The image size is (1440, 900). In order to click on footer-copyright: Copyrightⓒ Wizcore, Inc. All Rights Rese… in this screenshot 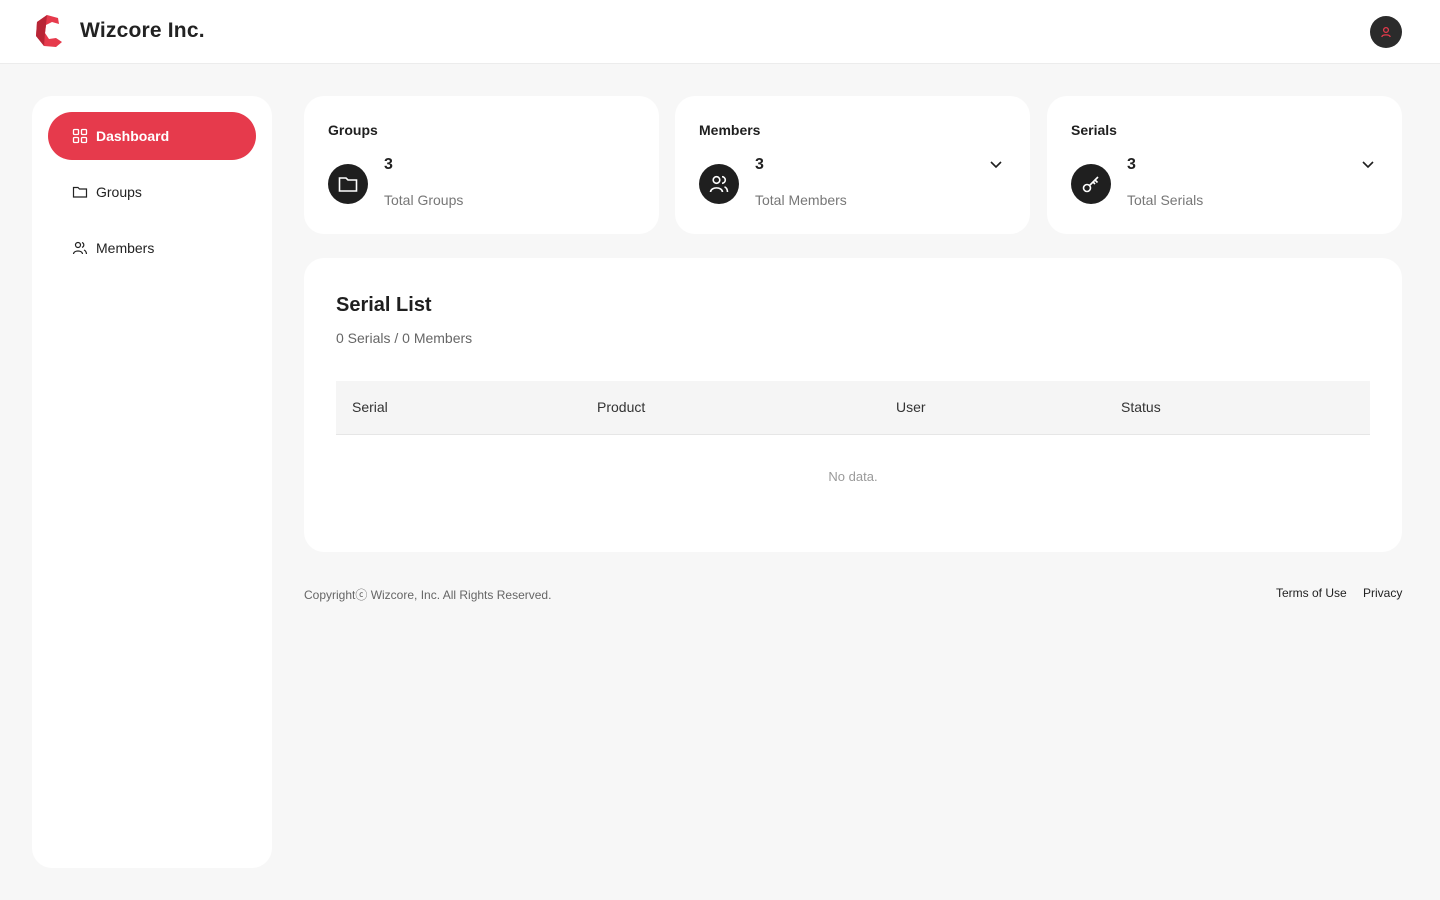, I will do `click(428, 595)`.